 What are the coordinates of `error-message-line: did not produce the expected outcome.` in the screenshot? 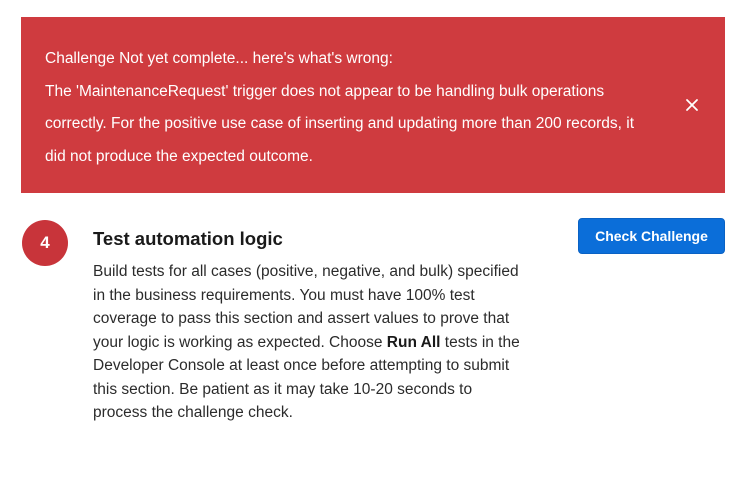 It's located at (179, 156).